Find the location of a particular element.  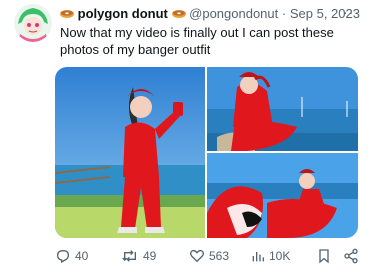

share-button is located at coordinates (351, 256).